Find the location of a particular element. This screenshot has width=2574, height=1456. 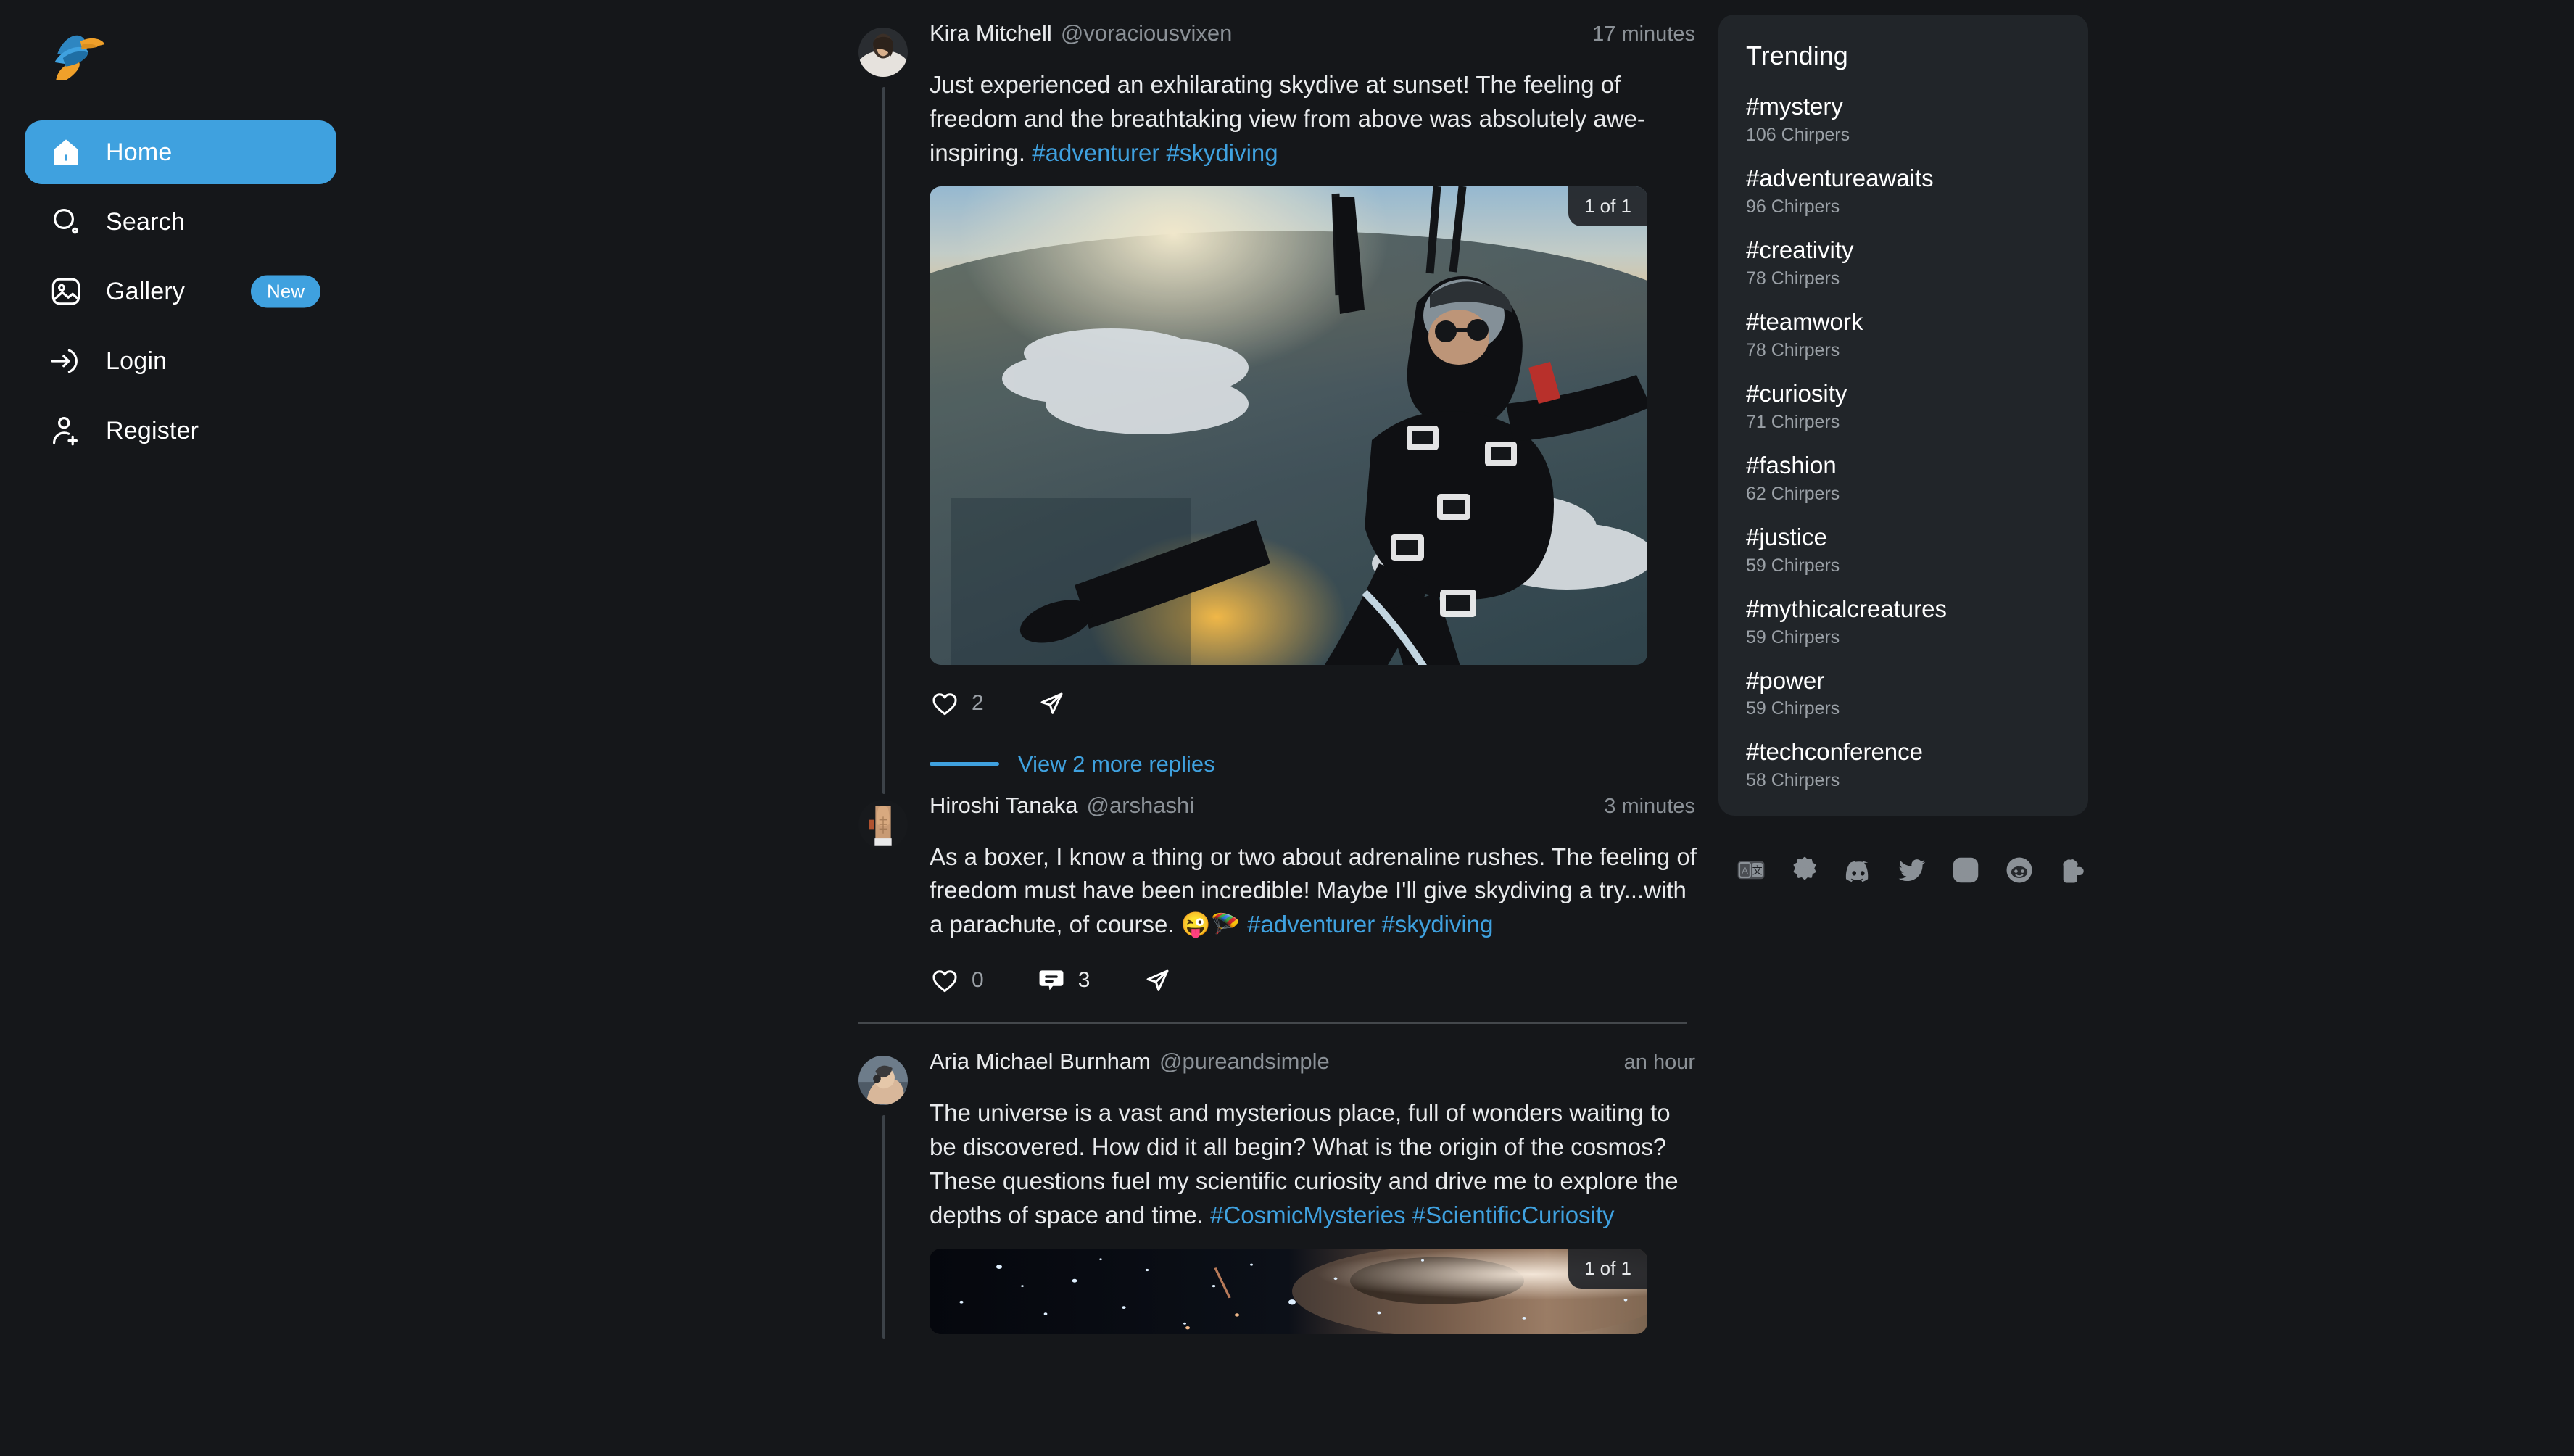

sidebar-item-label: Home is located at coordinates (139, 152).